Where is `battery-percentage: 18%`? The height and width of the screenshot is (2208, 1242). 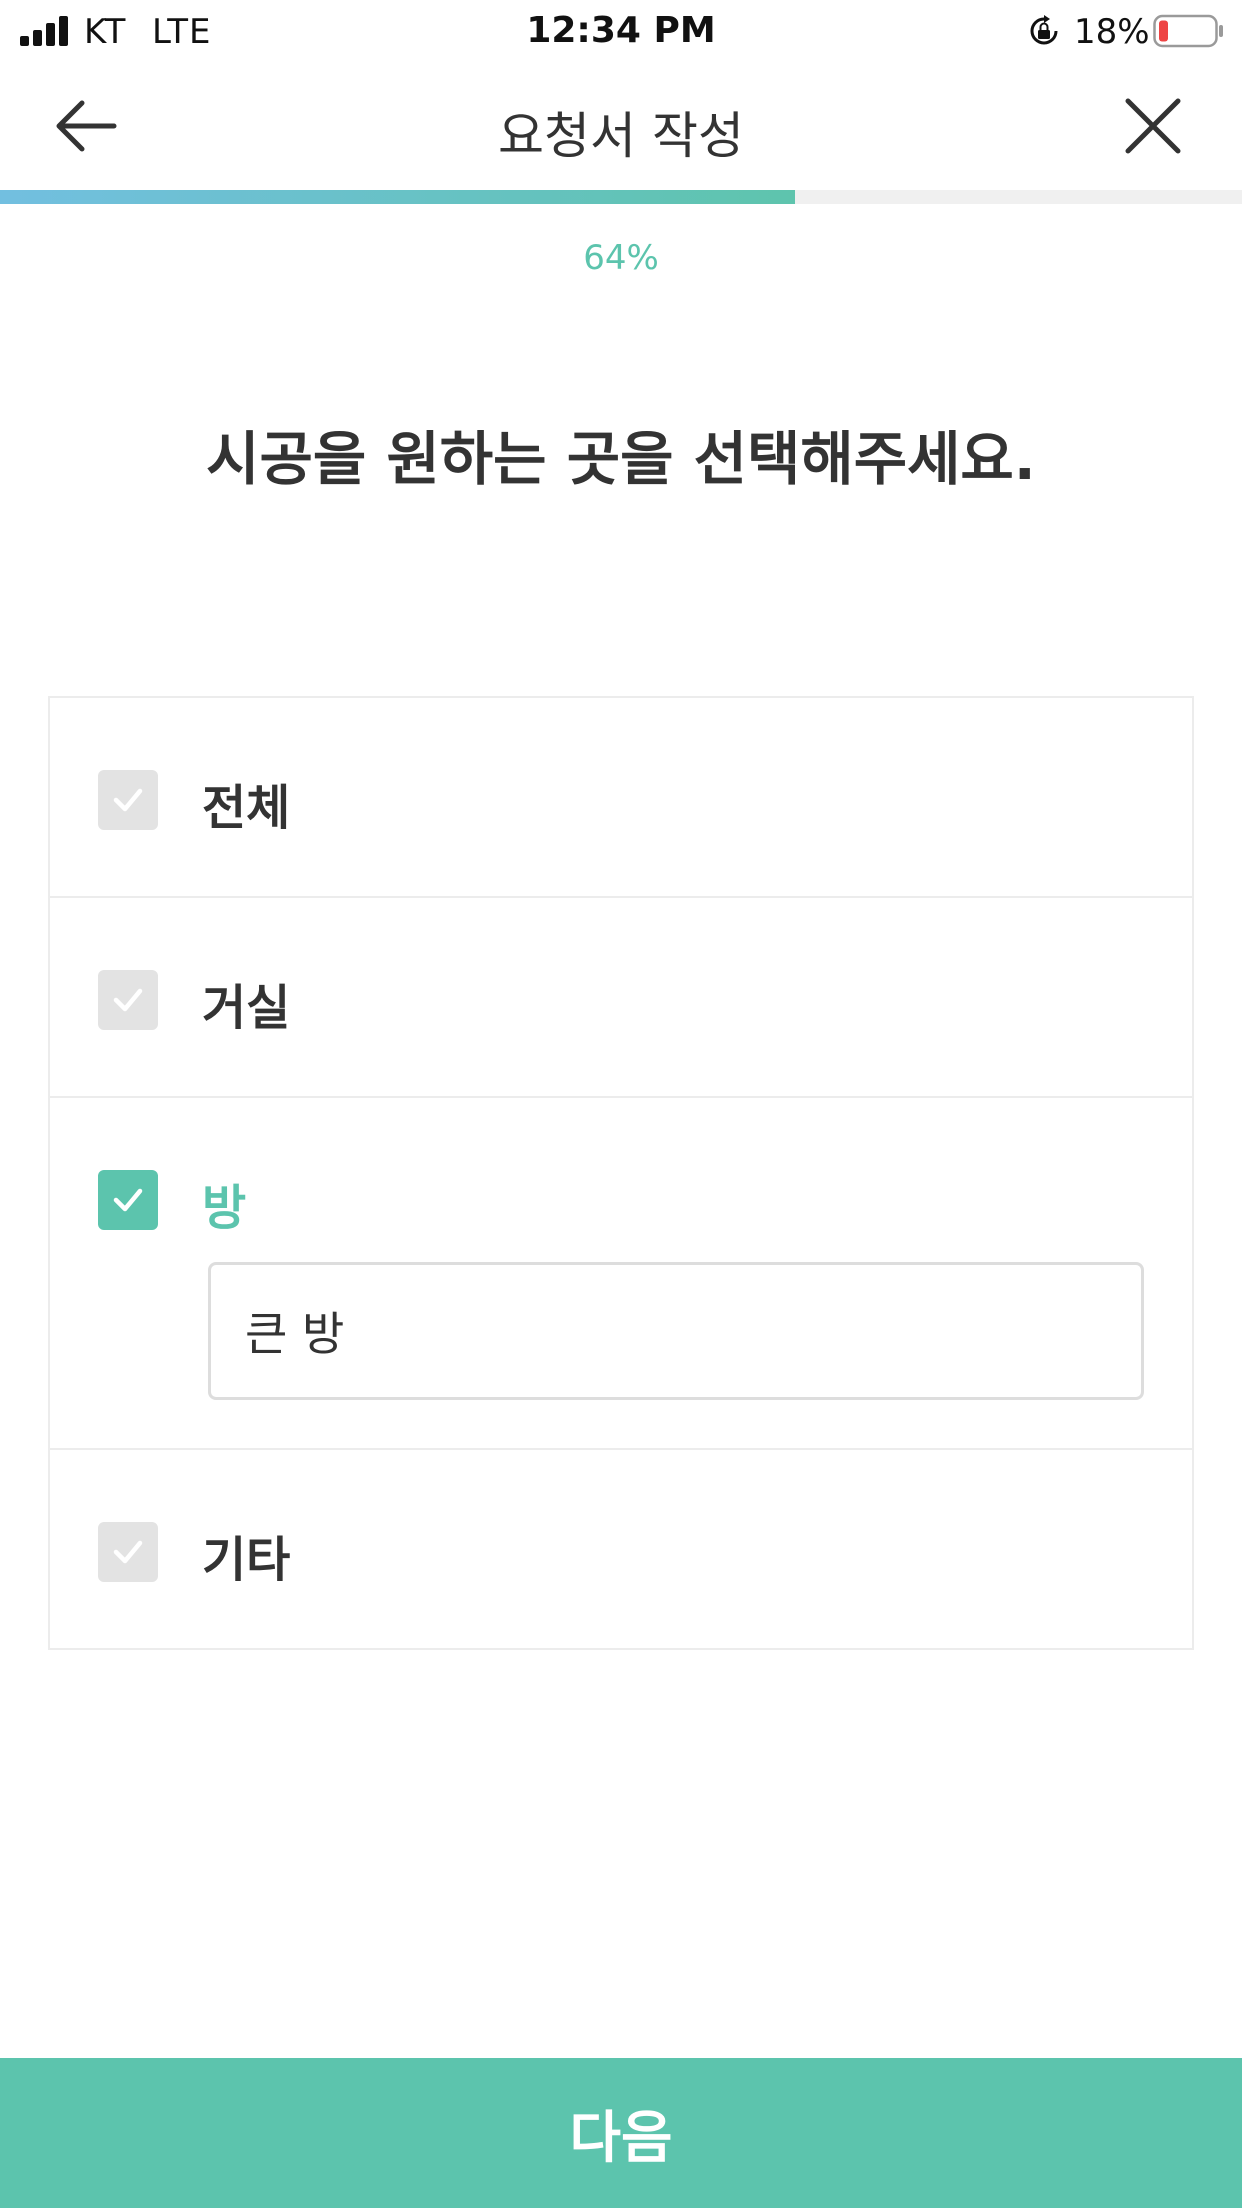
battery-percentage: 18% is located at coordinates (1112, 32).